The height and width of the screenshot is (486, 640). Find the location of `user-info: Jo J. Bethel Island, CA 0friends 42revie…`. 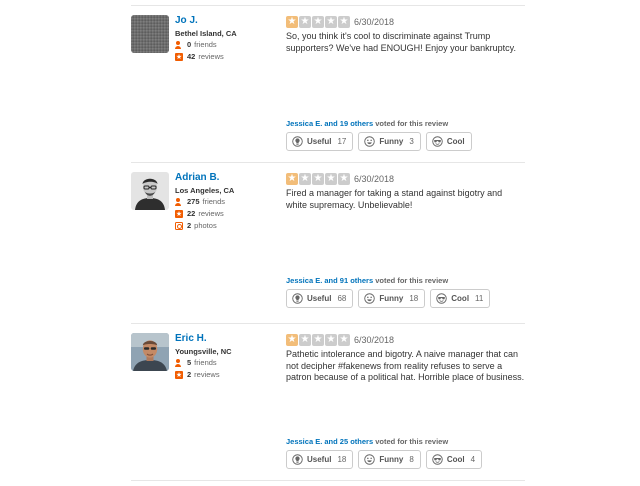

user-info: Jo J. Bethel Island, CA 0friends 42revie… is located at coordinates (227, 39).